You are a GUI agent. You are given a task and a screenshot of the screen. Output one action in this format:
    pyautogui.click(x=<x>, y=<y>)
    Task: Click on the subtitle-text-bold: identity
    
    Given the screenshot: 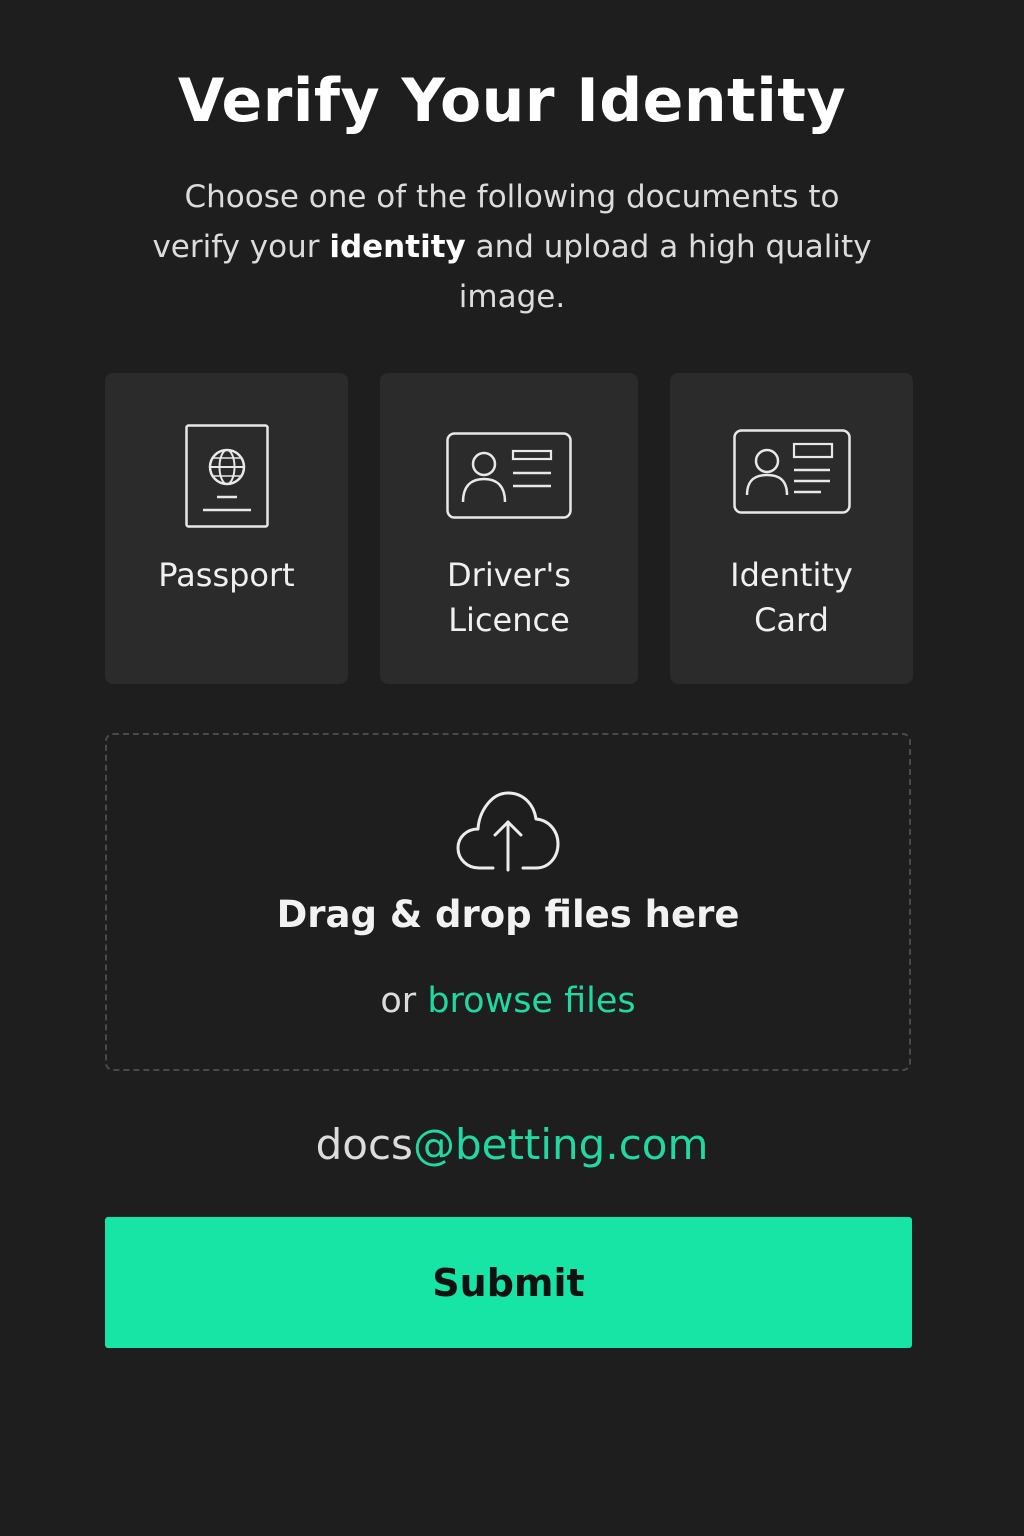 What is the action you would take?
    pyautogui.click(x=397, y=247)
    